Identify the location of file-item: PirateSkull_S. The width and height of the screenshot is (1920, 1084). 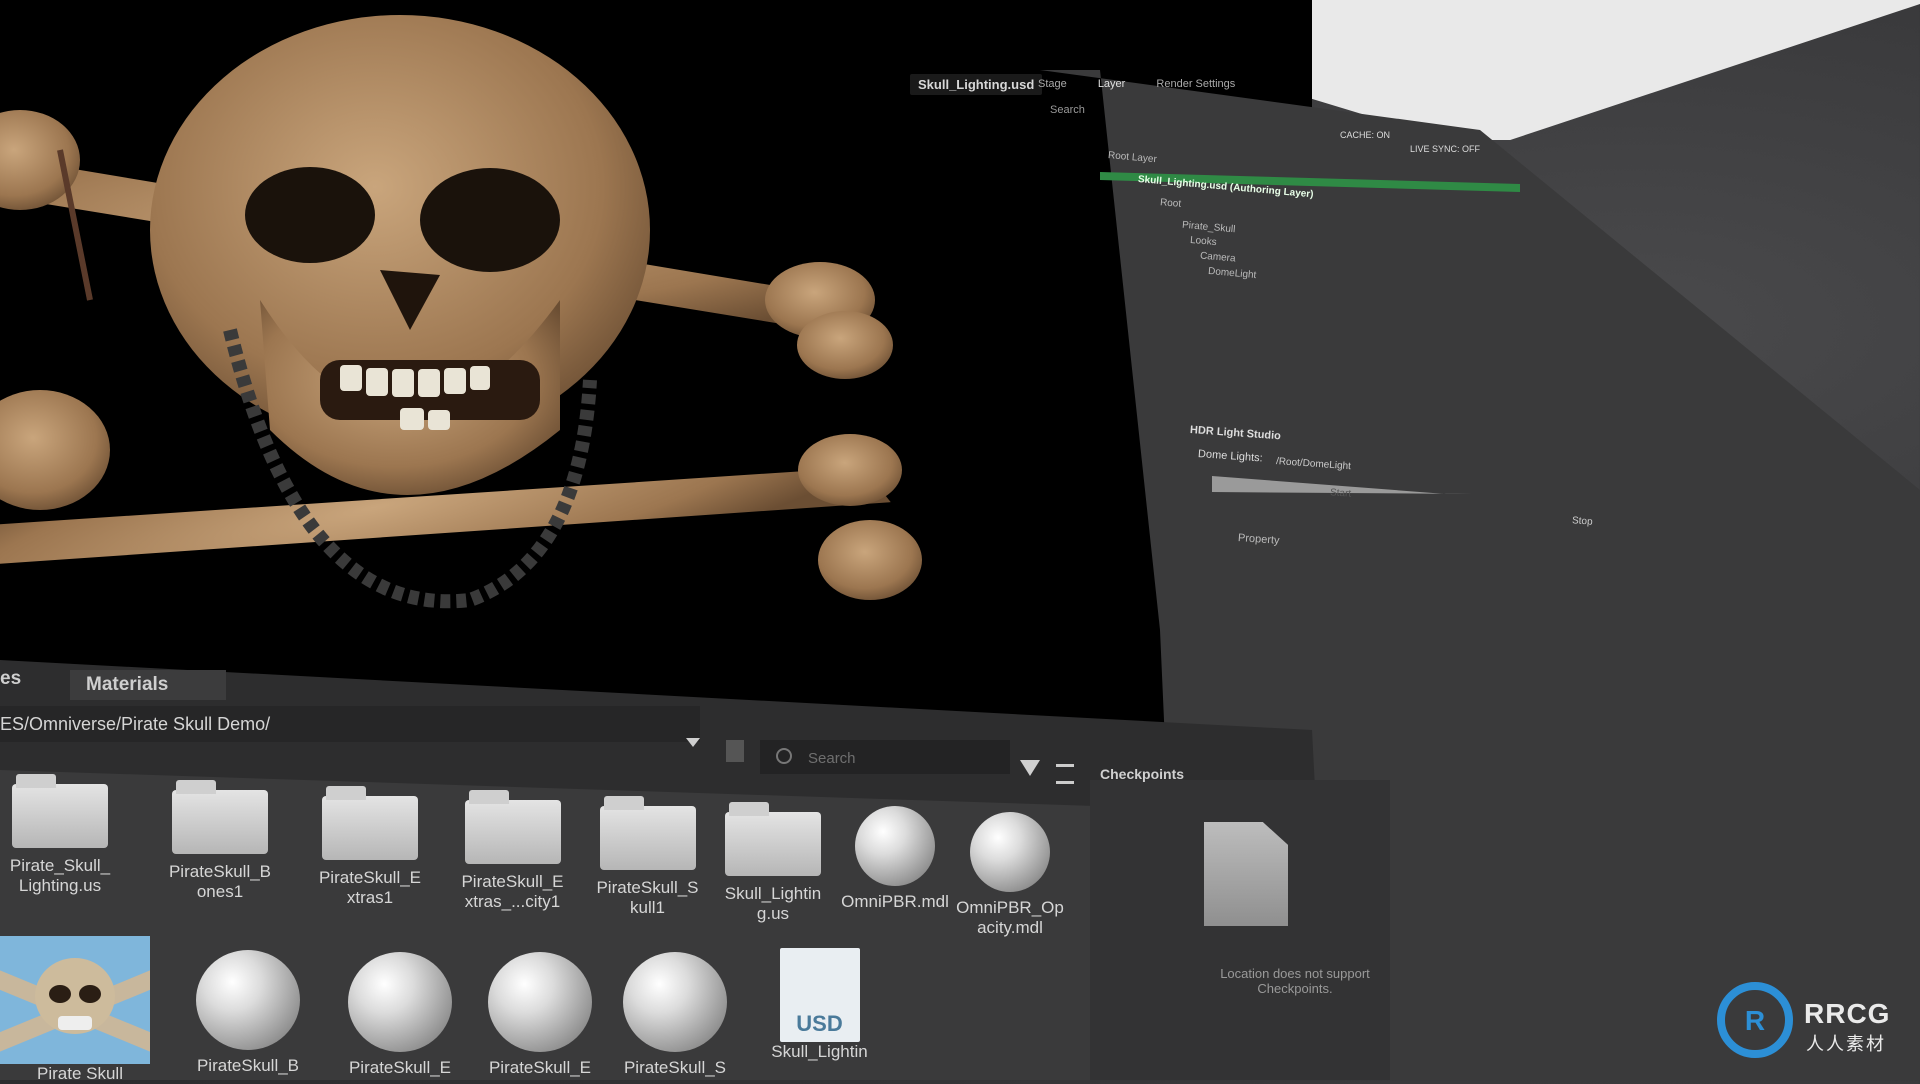
(675, 1015).